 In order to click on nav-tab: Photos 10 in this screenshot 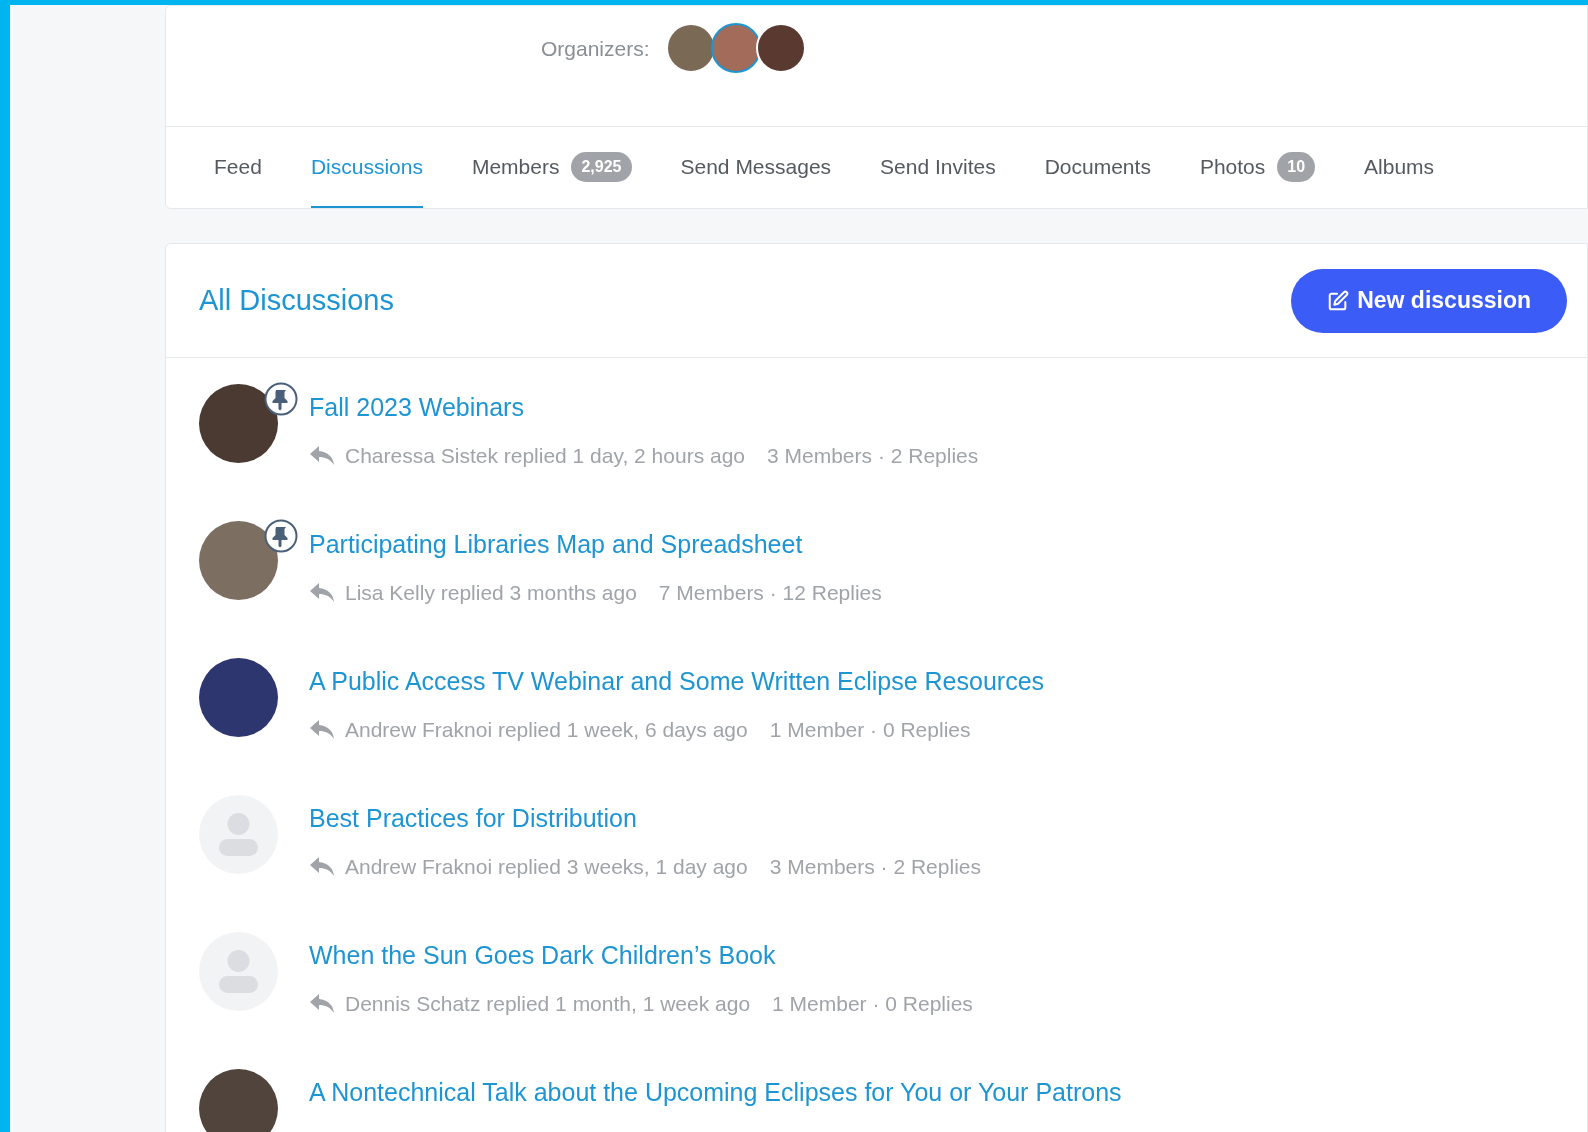, I will do `click(1257, 167)`.